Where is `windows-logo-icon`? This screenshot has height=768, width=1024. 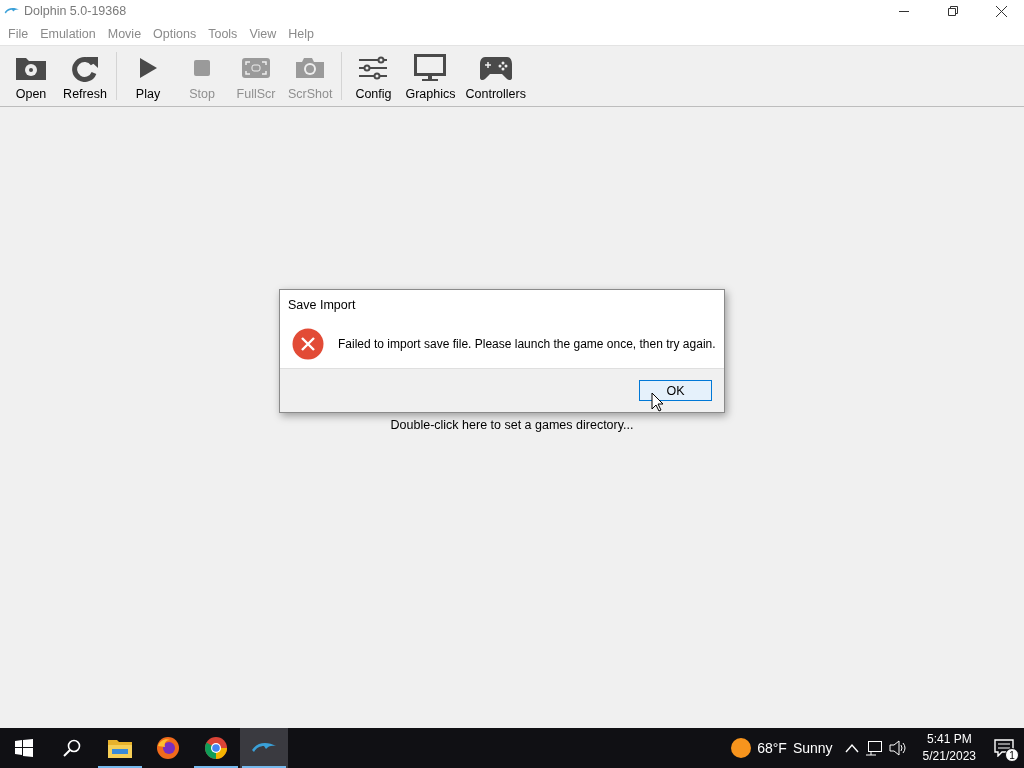 windows-logo-icon is located at coordinates (24, 748).